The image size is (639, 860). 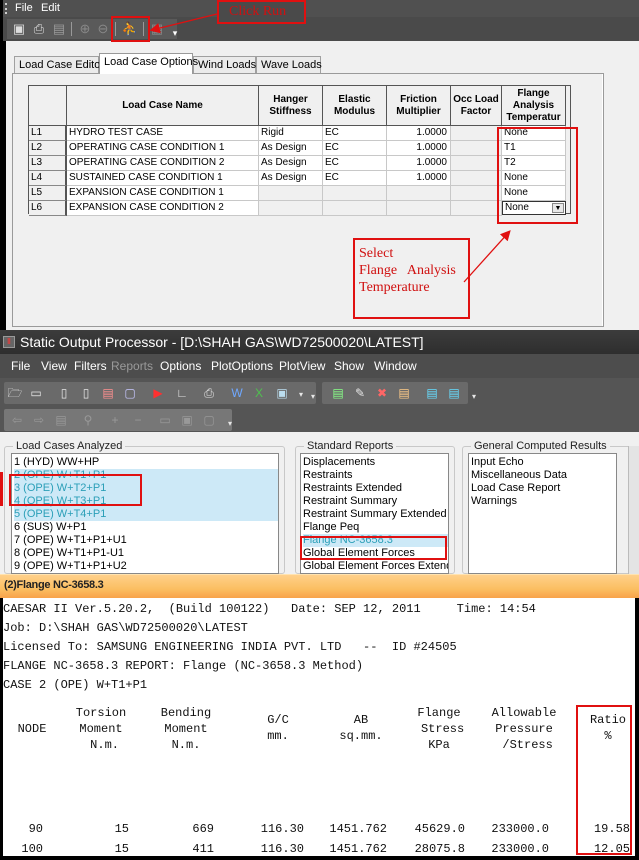 I want to click on tab-wind-loads: Wind Loads, so click(x=224, y=64).